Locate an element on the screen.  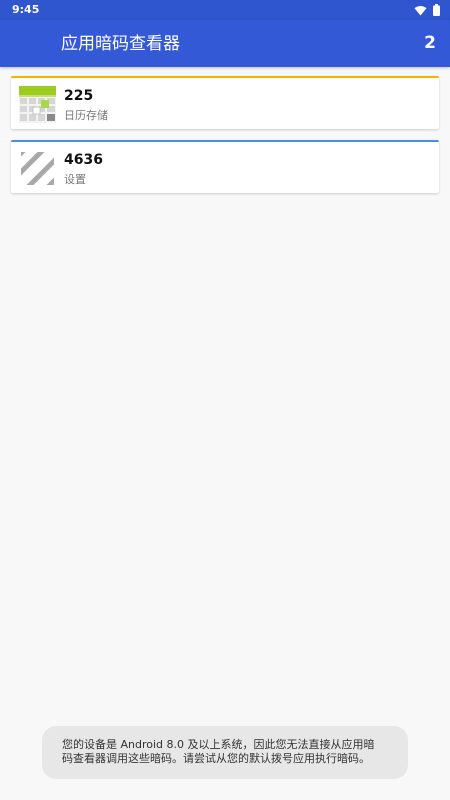
toast-line: 您的设备是 Android 8.0 及以上系统，因此您无法直接从应用暗 is located at coordinates (218, 744).